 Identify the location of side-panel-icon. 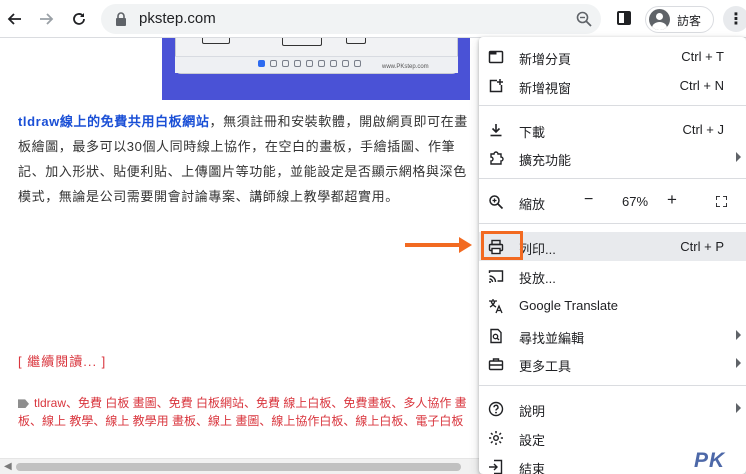
(624, 18).